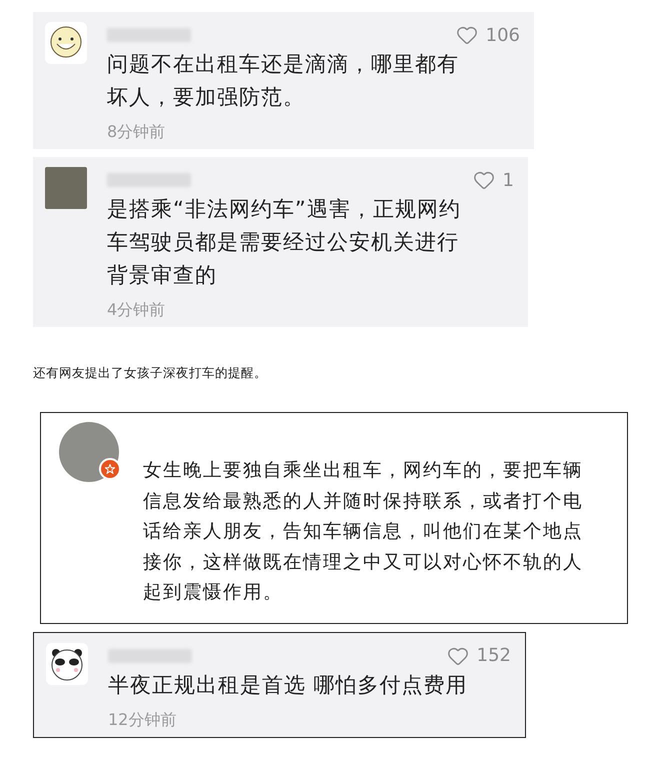  What do you see at coordinates (136, 310) in the screenshot?
I see `comment-time: 4分钟前` at bounding box center [136, 310].